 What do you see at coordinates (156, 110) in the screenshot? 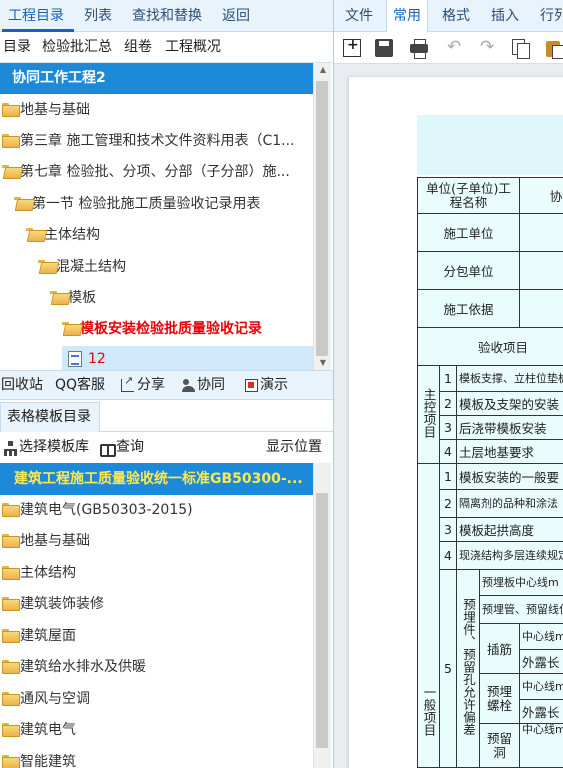
I see `tree-node: 地基与基础` at bounding box center [156, 110].